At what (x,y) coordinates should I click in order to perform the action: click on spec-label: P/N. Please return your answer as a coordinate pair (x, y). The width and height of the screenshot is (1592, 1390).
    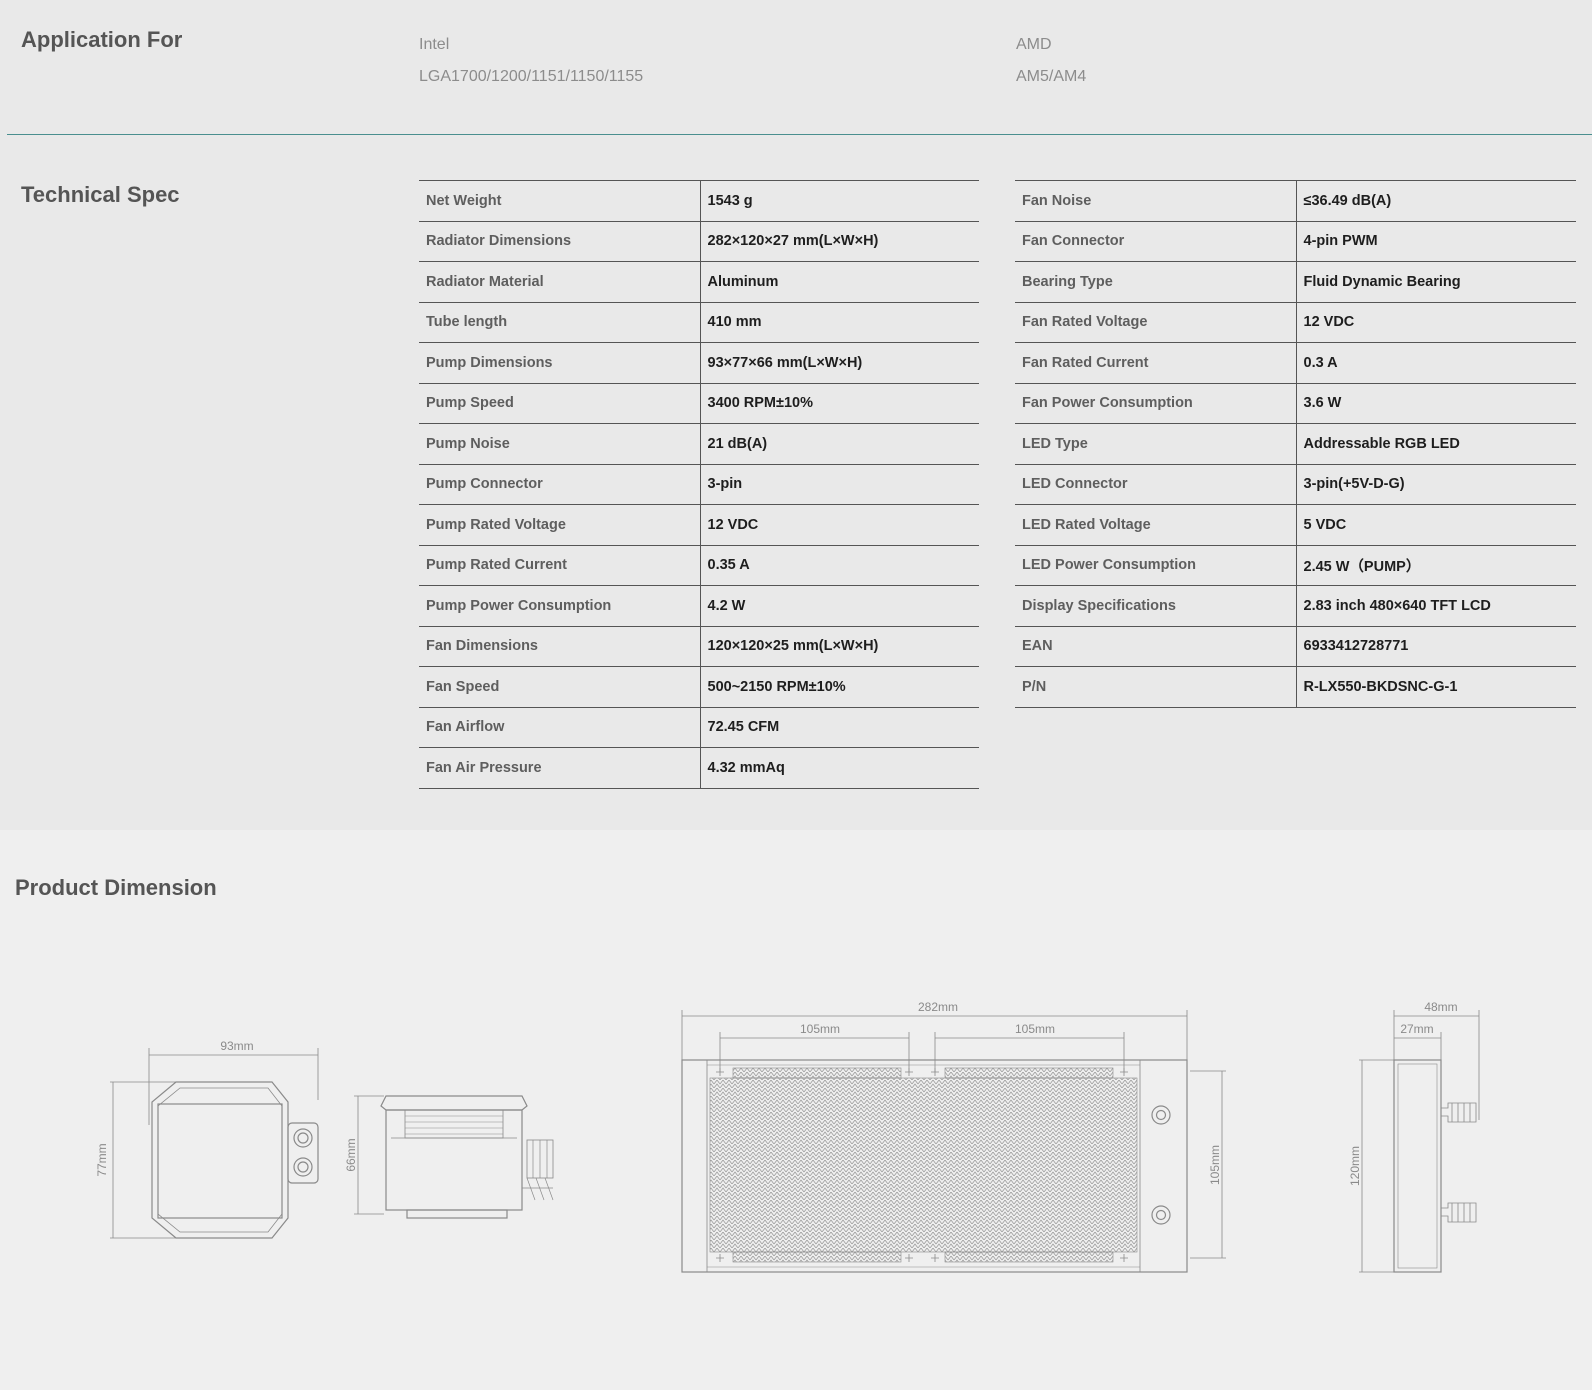
    Looking at the image, I should click on (1156, 687).